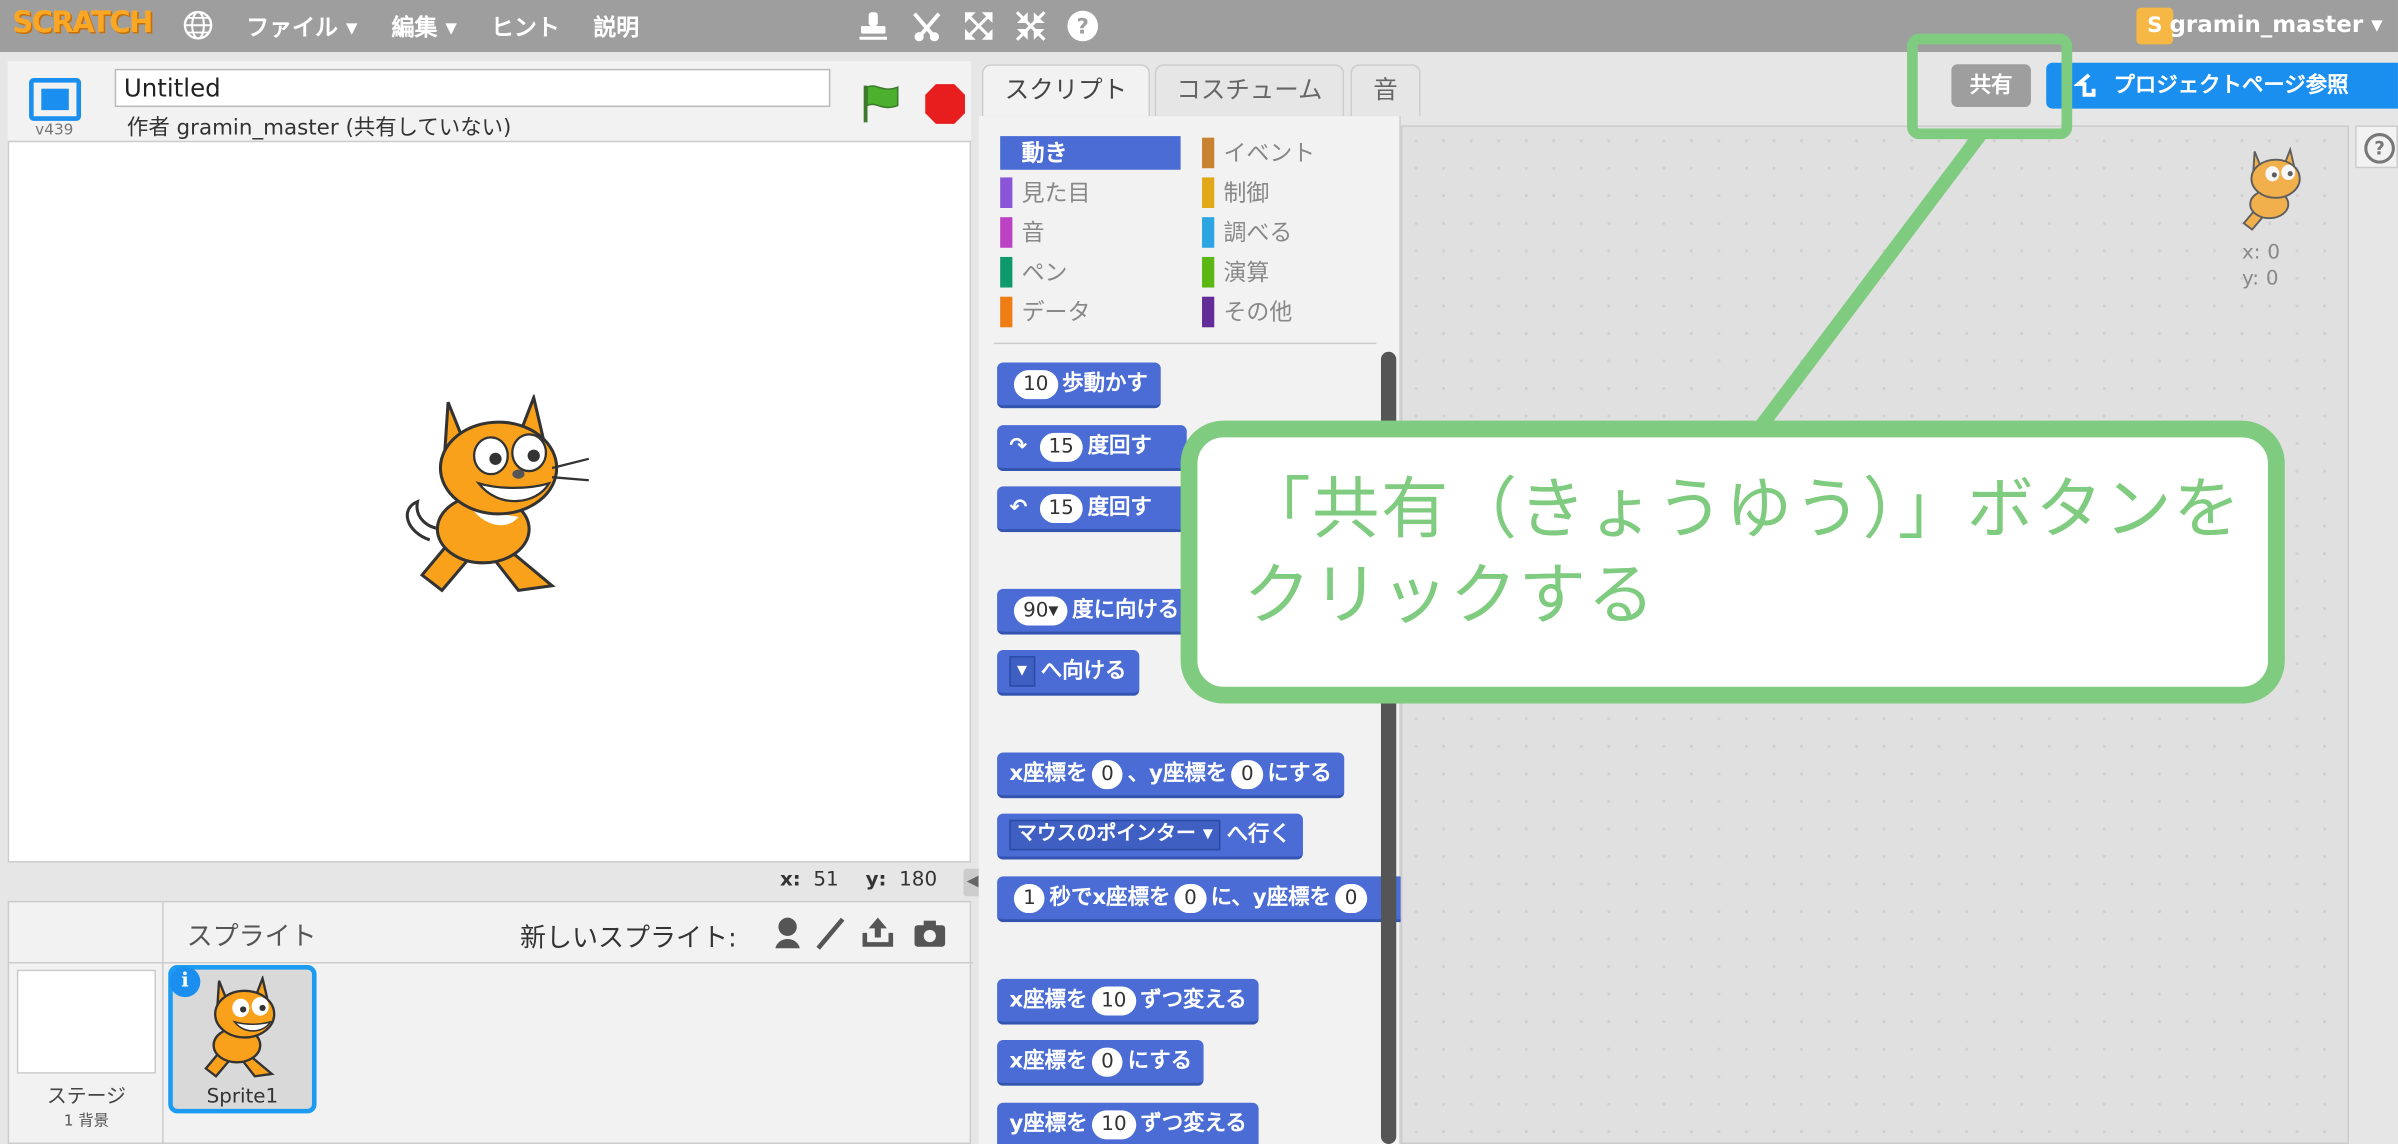 The height and width of the screenshot is (1144, 2398). I want to click on goto-block: マウスのポインター ▾ へ行く, so click(1150, 836).